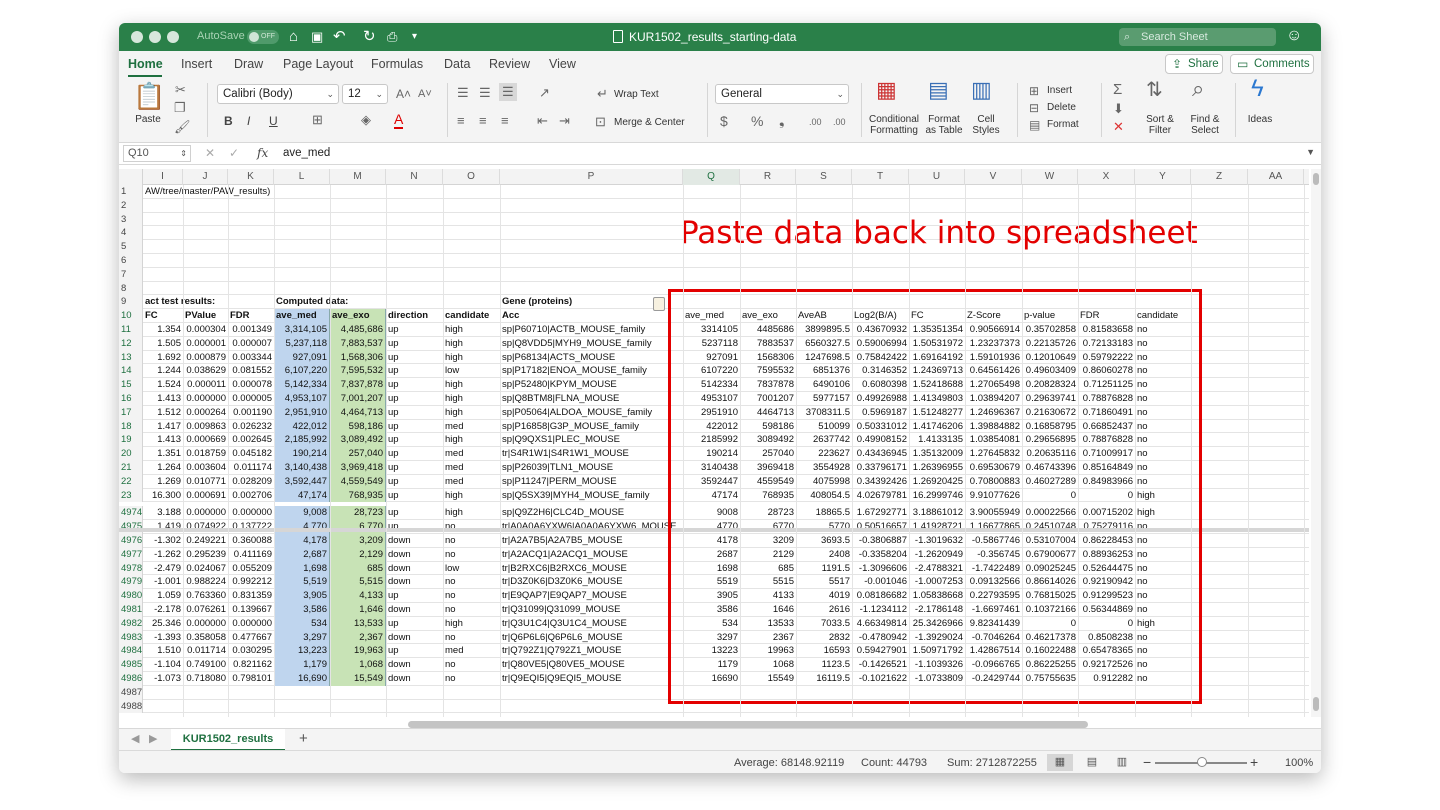 The image size is (1440, 810). Describe the element at coordinates (251, 638) in the screenshot. I see `cell-k: 0.477667` at that location.